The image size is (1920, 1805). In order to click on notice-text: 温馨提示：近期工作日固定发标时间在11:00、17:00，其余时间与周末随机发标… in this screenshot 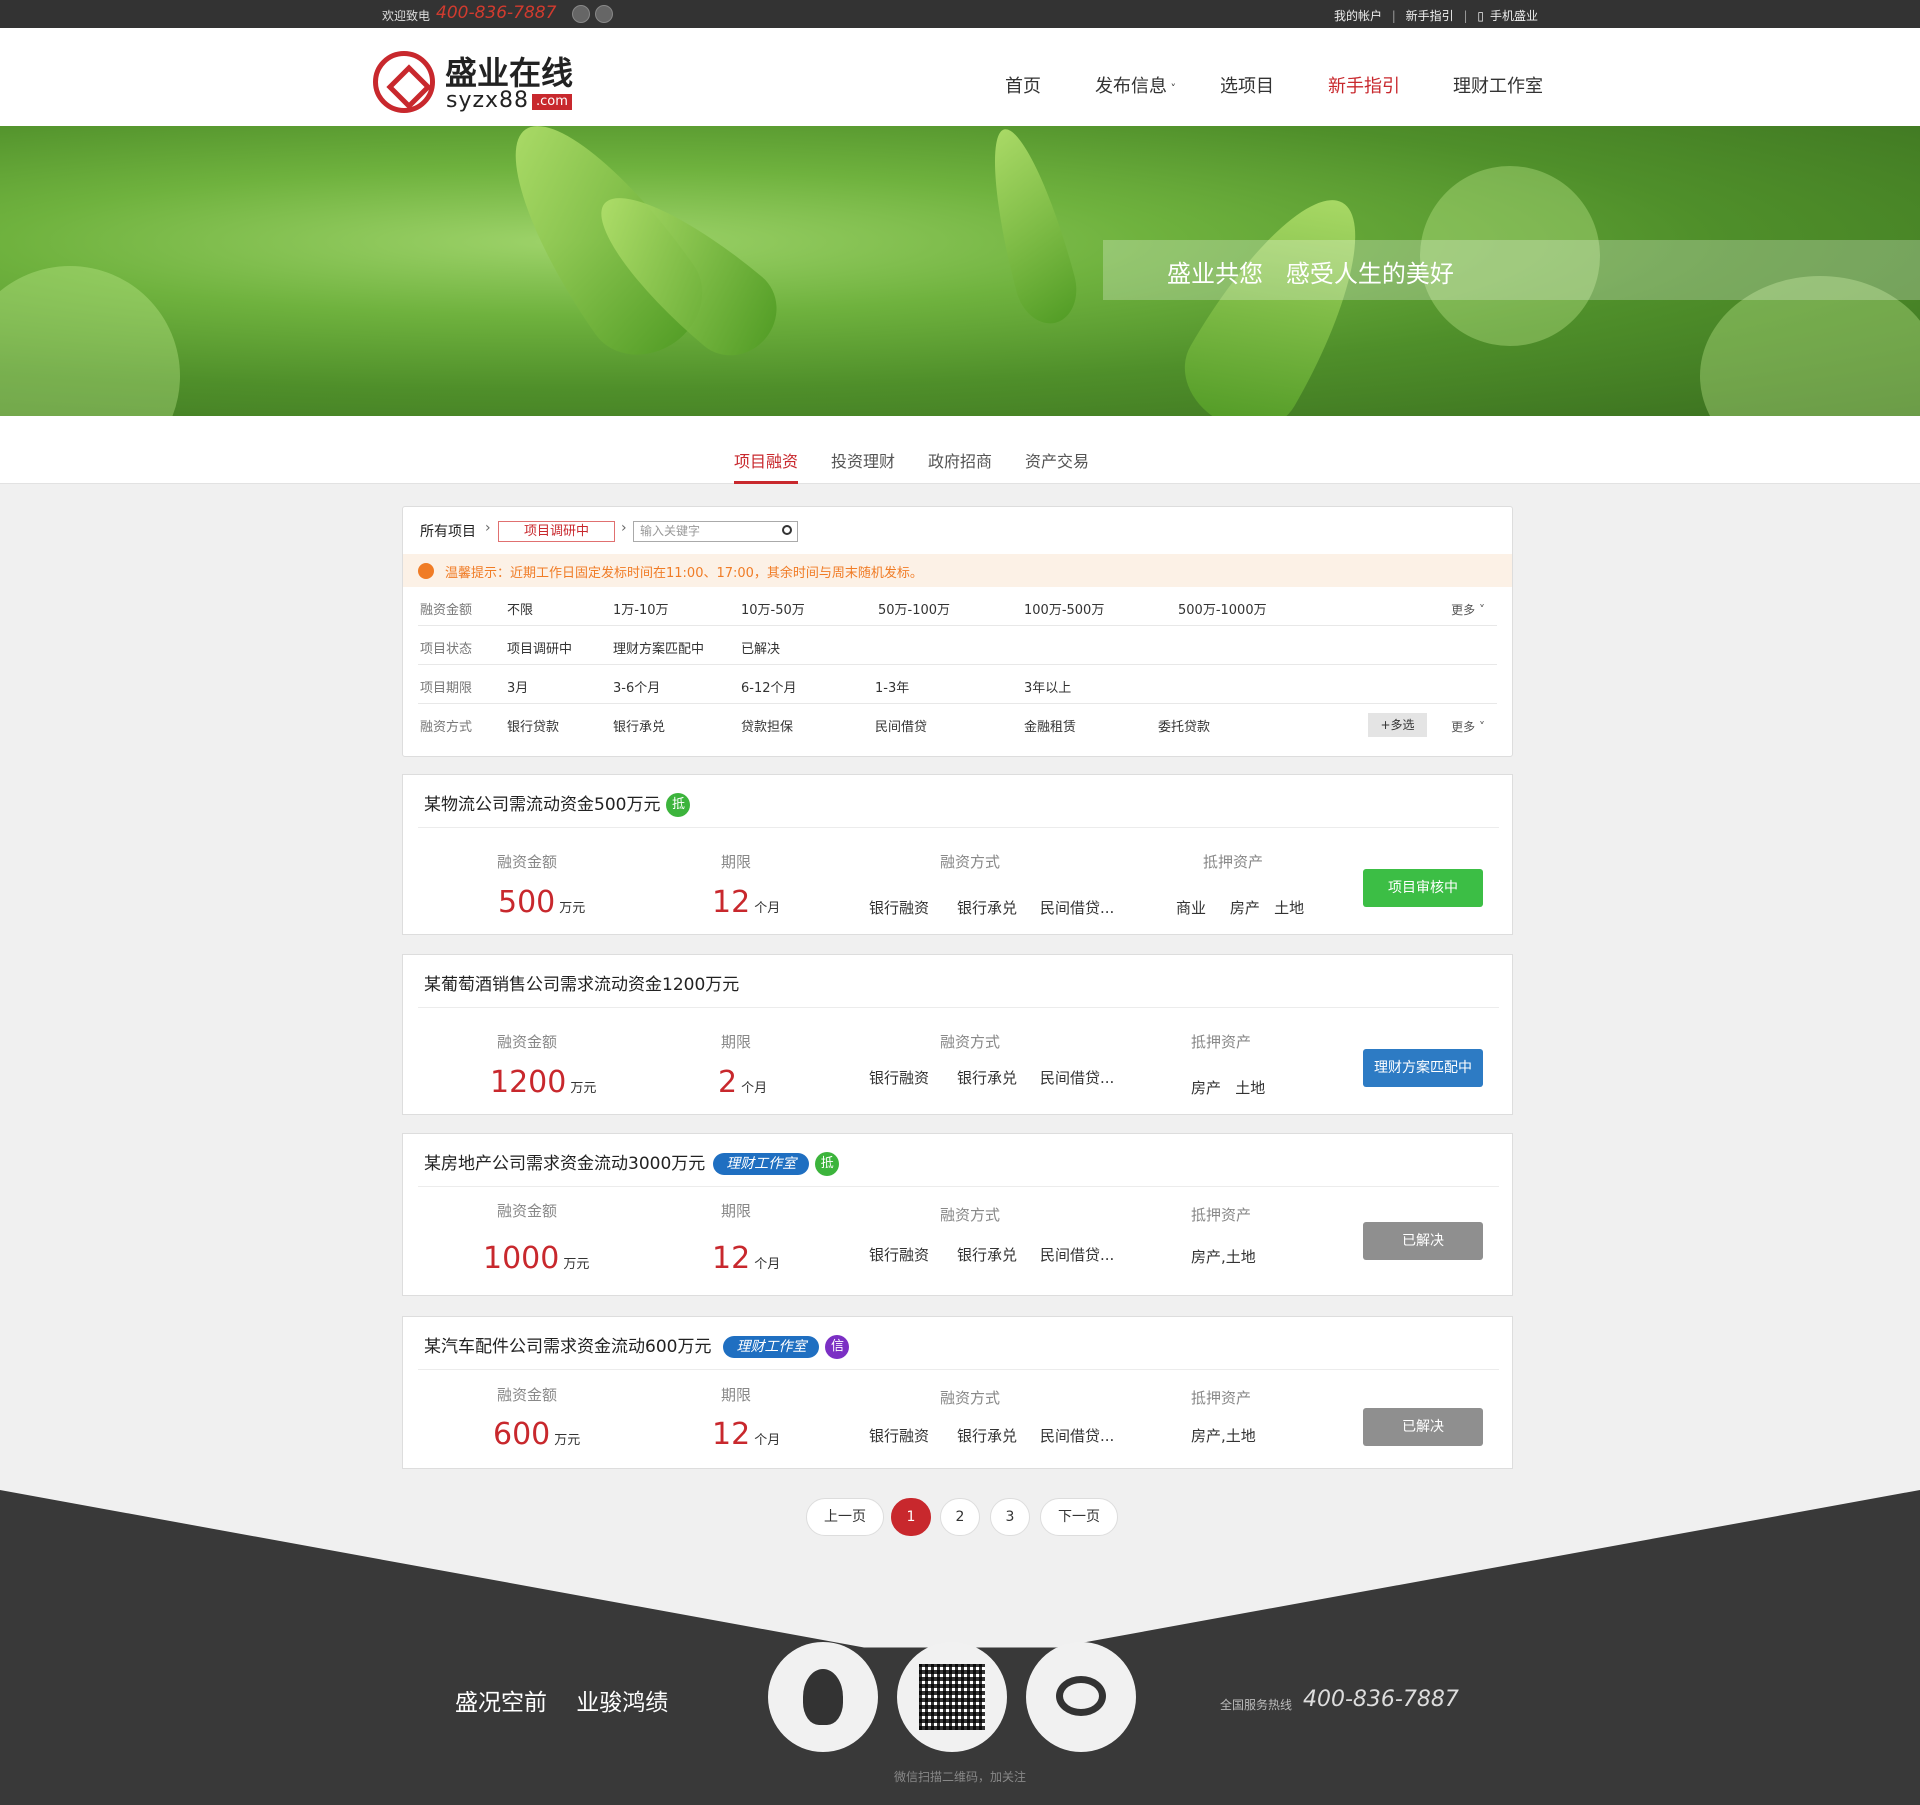, I will do `click(684, 573)`.